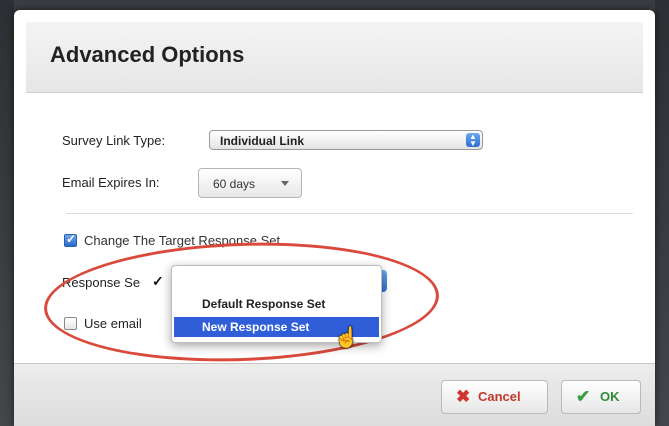 The height and width of the screenshot is (426, 669). Describe the element at coordinates (7, 213) in the screenshot. I see `backdrop-left` at that location.